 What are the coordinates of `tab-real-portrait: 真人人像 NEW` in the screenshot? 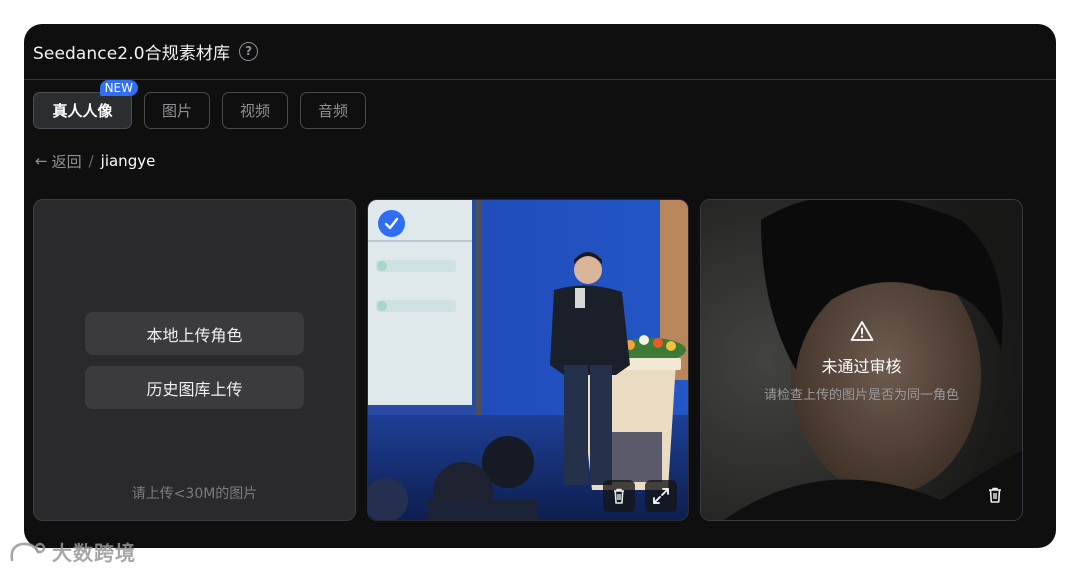 It's located at (85, 104).